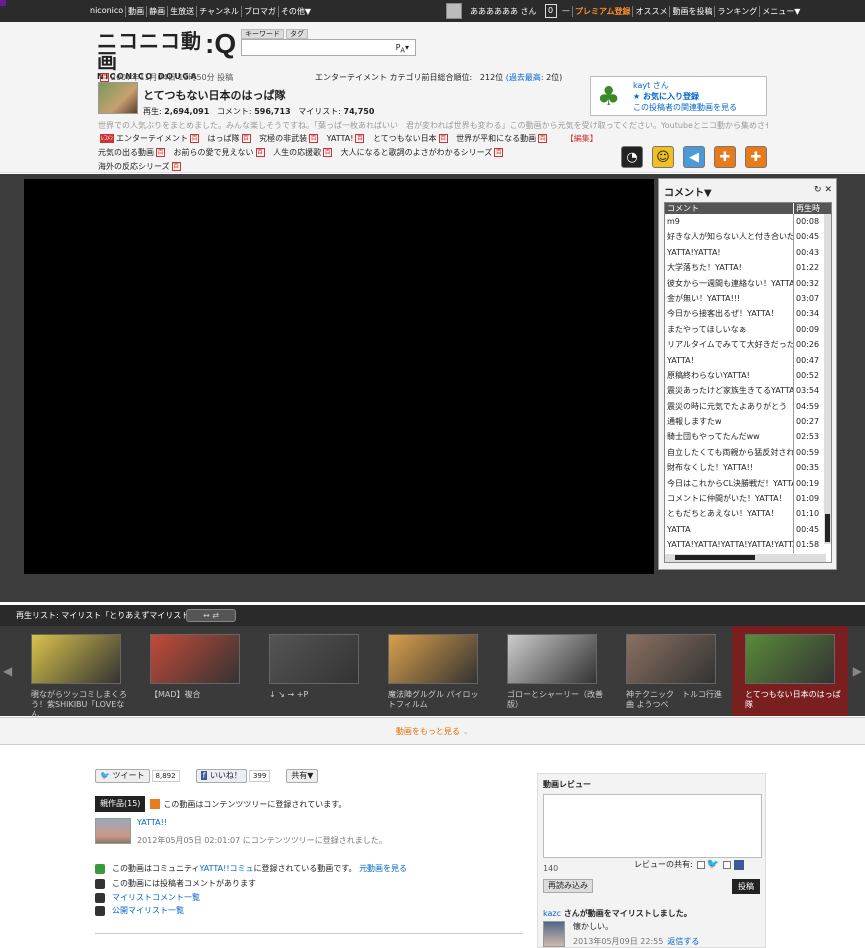 The height and width of the screenshot is (948, 865). Describe the element at coordinates (818, 190) in the screenshot. I see `refresh-icon: ↻` at that location.